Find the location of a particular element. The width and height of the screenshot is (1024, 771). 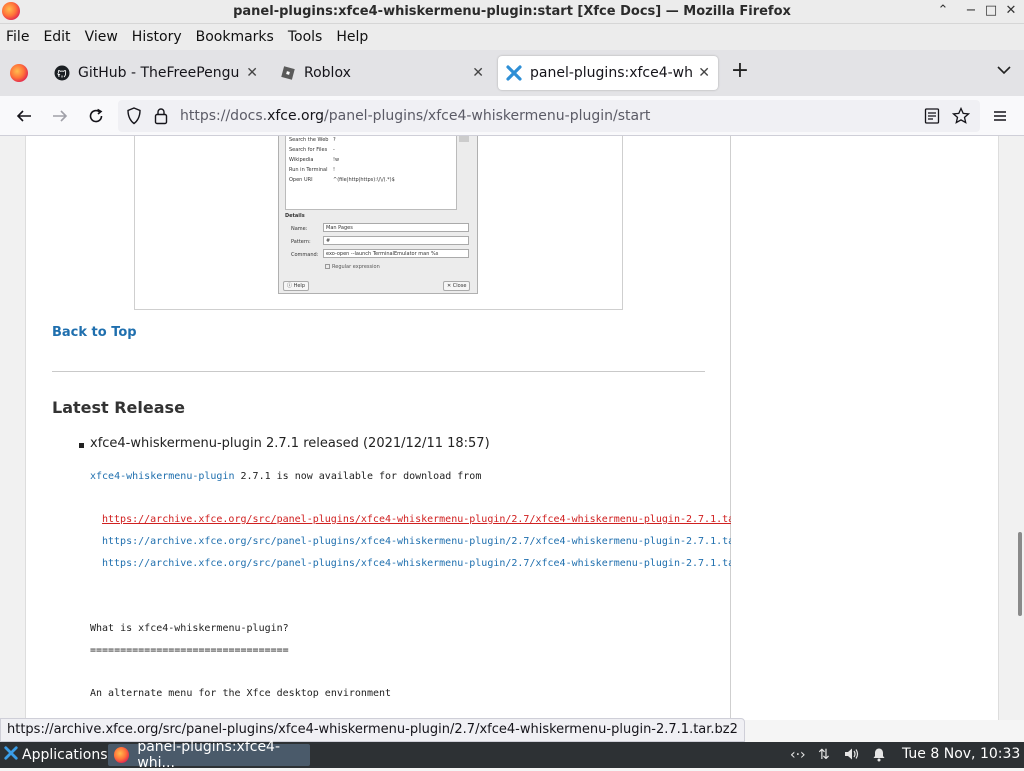

hamburger-menu-icon is located at coordinates (1000, 116).